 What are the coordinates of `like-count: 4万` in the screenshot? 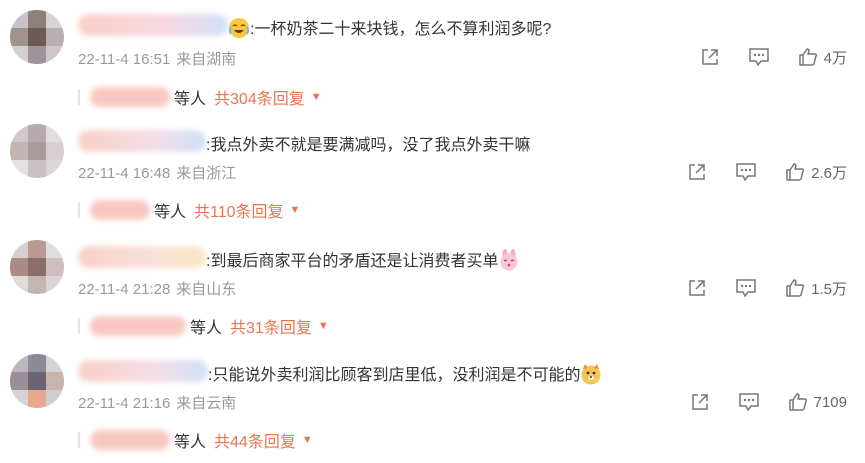 It's located at (835, 58).